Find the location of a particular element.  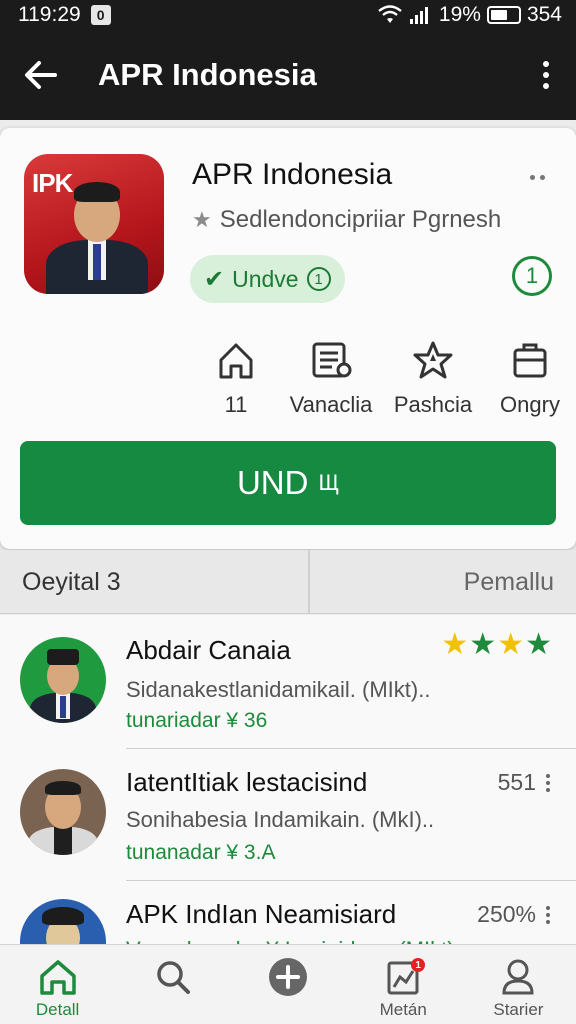

card-more-icon is located at coordinates (537, 177).